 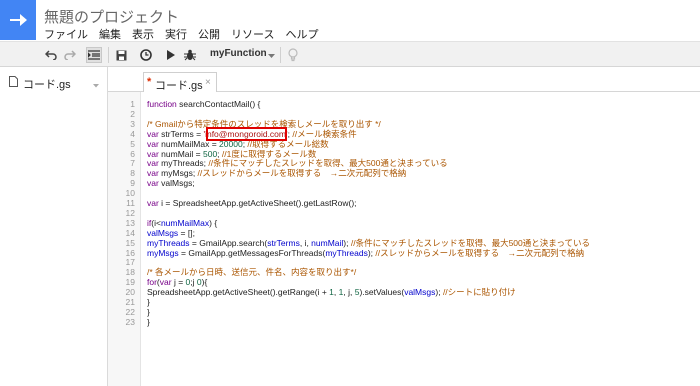 What do you see at coordinates (130, 272) in the screenshot?
I see `line-number: 18` at bounding box center [130, 272].